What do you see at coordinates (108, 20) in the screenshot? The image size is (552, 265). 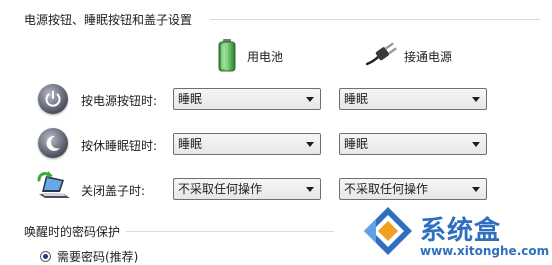 I see `power-settings-section-title: 电源按钮、睡眠按钮和盖子设置` at bounding box center [108, 20].